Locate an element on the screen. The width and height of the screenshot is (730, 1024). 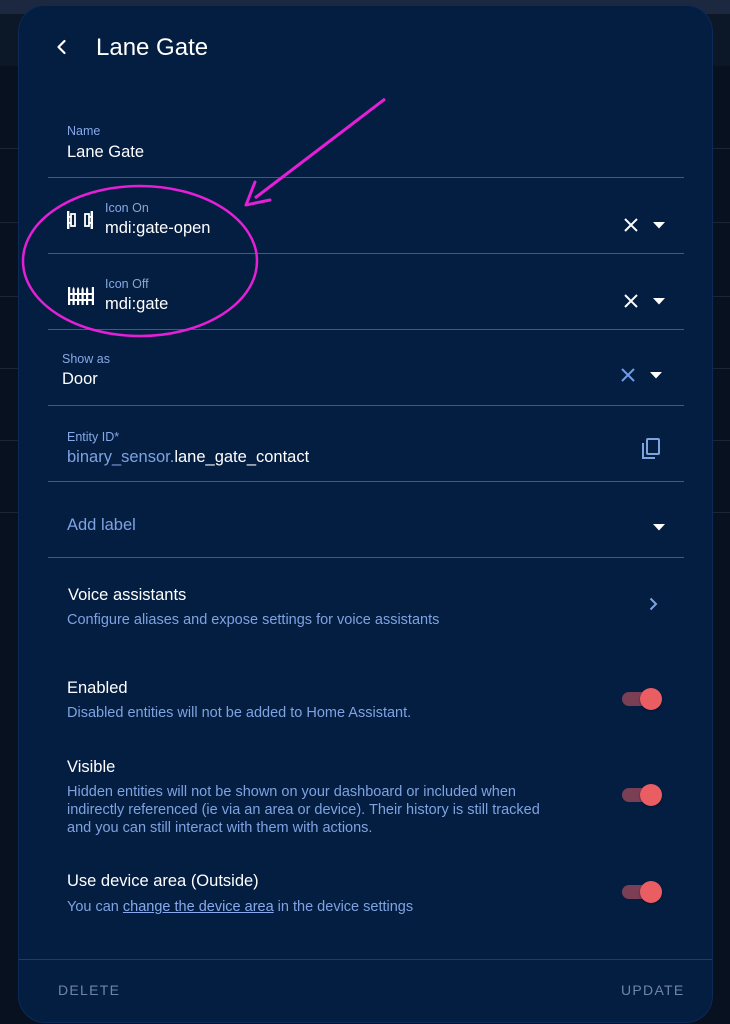
icon-off-label: Icon Off is located at coordinates (127, 284).